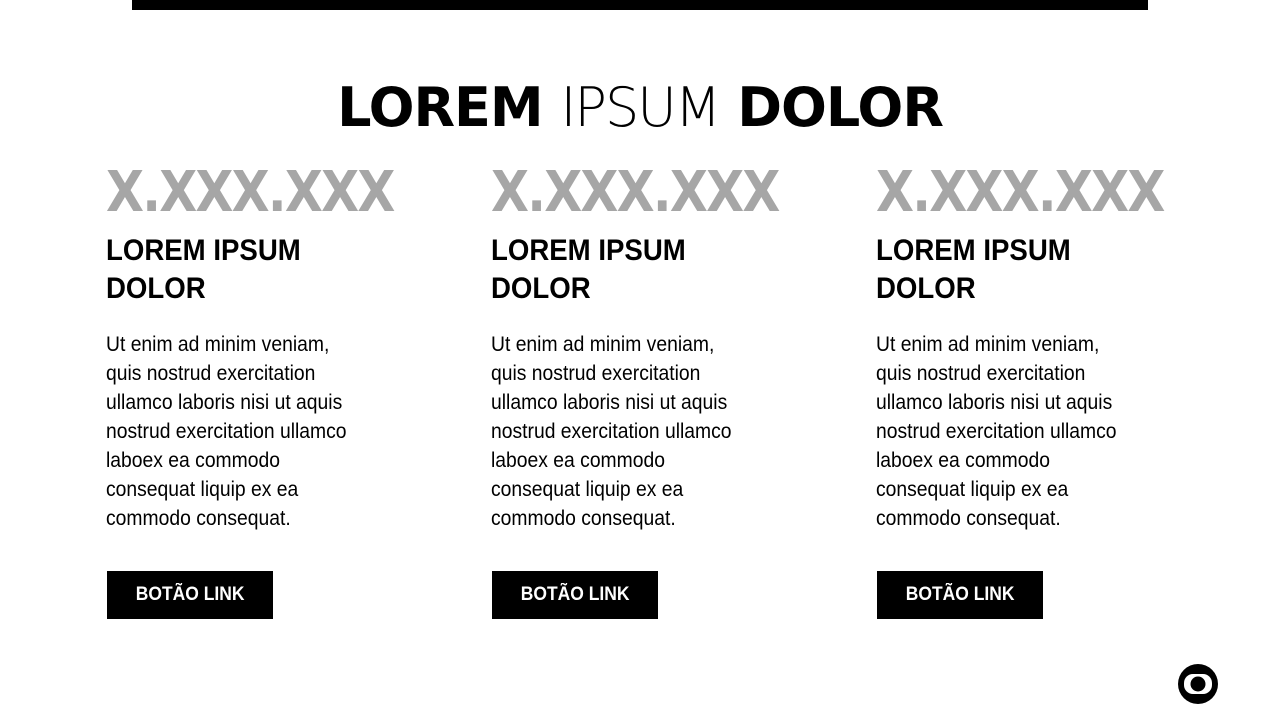 This screenshot has height=720, width=1280. What do you see at coordinates (640, 5) in the screenshot?
I see `top-bar` at bounding box center [640, 5].